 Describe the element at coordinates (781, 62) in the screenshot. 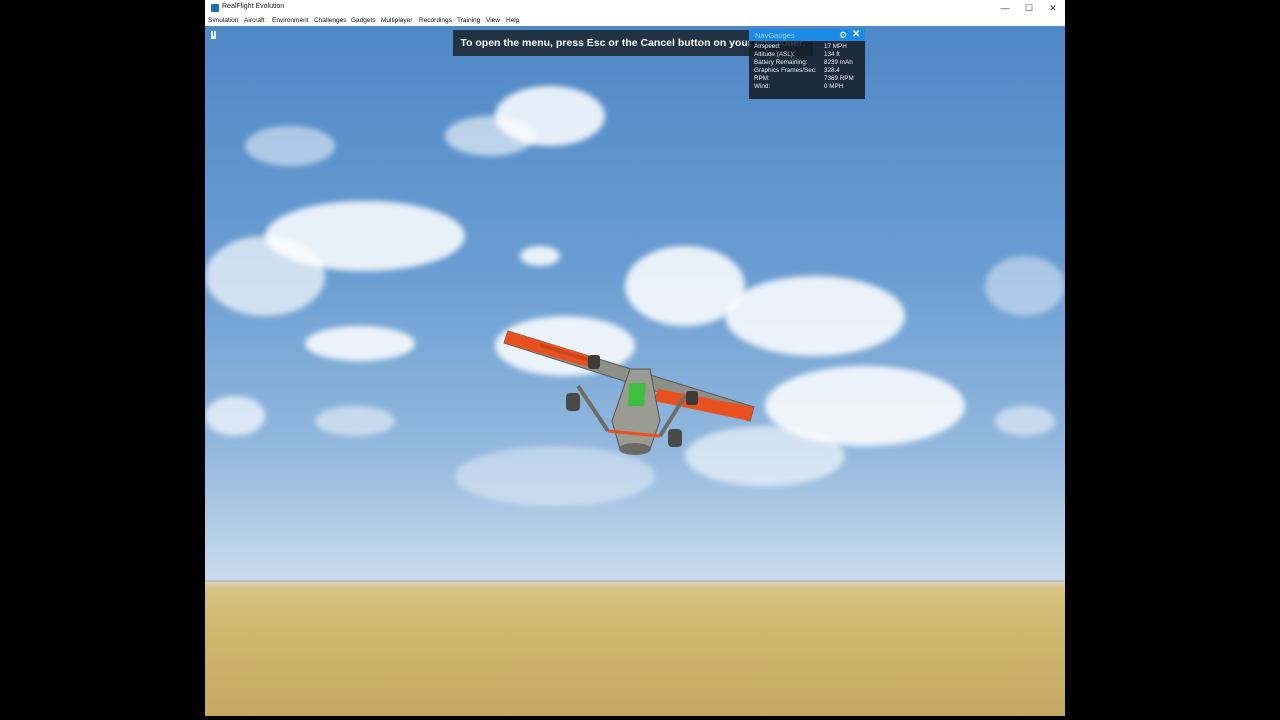

I see `nav-label: Battery Remaining:` at that location.